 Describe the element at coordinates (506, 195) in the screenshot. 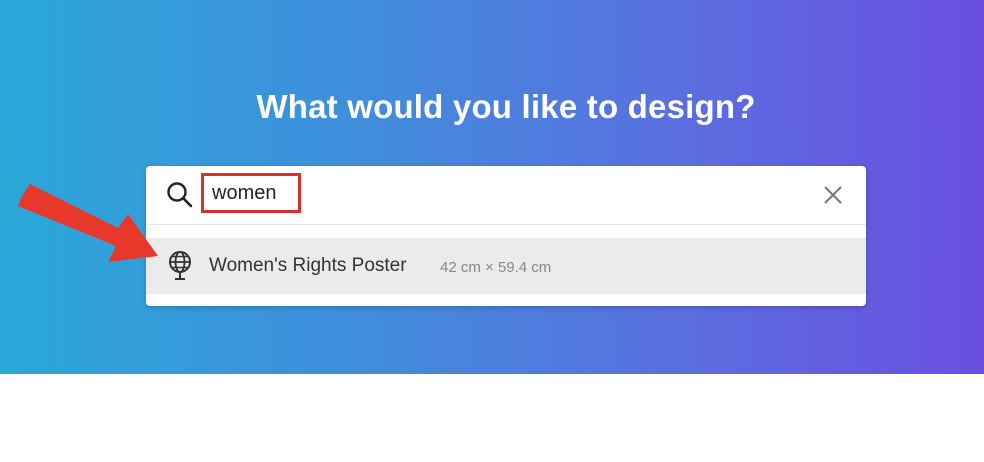

I see `search-bar` at that location.